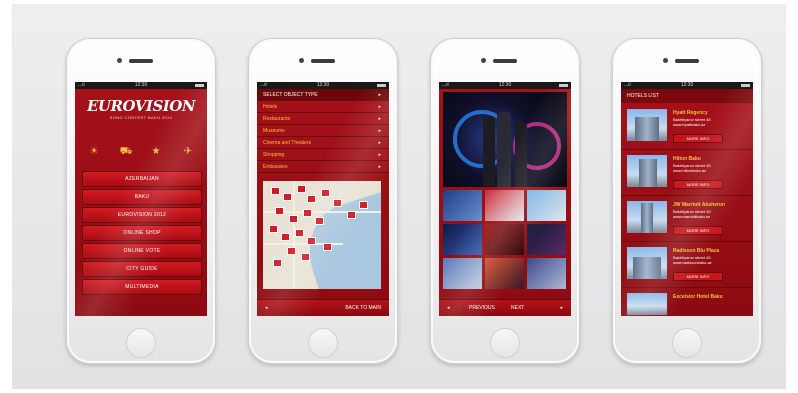 The image size is (798, 393). What do you see at coordinates (142, 251) in the screenshot?
I see `menu-button-online-vote: ONLINE VOTE` at bounding box center [142, 251].